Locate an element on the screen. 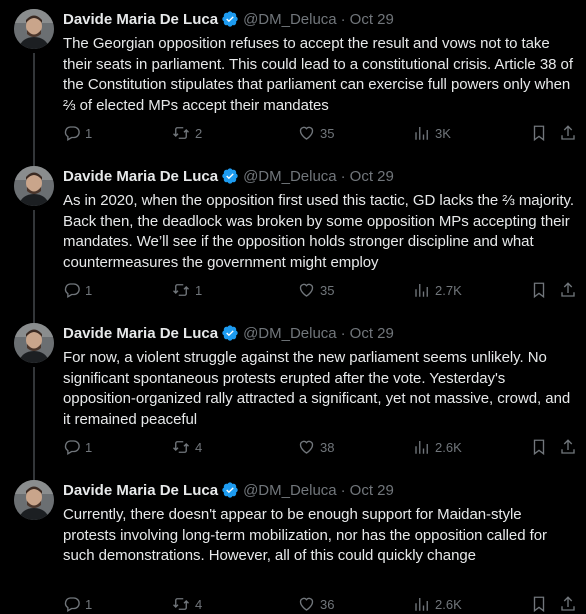 Image resolution: width=586 pixels, height=614 pixels. tweet-actions: 1 2 35 3K is located at coordinates (319, 133).